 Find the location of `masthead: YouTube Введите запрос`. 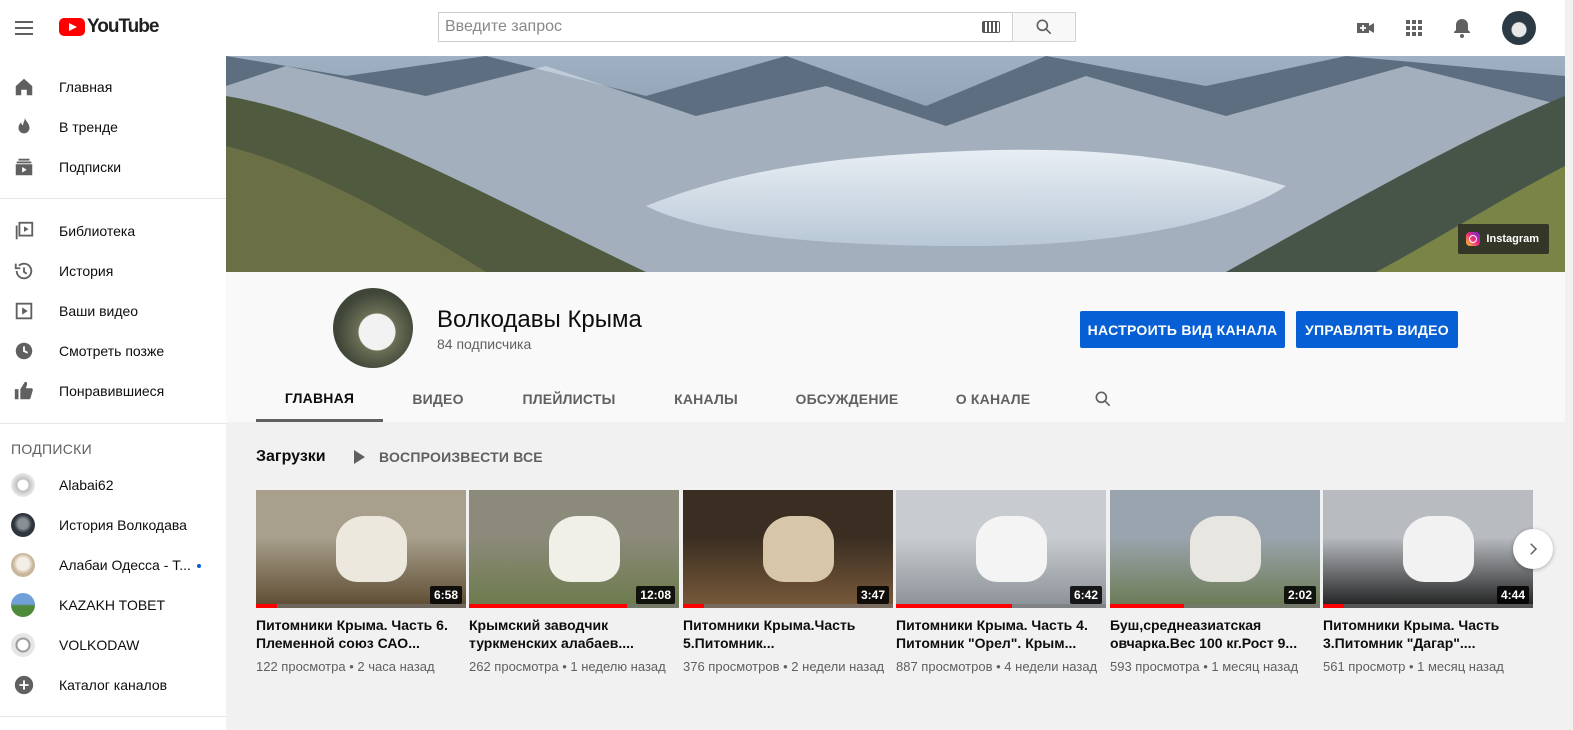

masthead: YouTube Введите запрос is located at coordinates (786, 28).